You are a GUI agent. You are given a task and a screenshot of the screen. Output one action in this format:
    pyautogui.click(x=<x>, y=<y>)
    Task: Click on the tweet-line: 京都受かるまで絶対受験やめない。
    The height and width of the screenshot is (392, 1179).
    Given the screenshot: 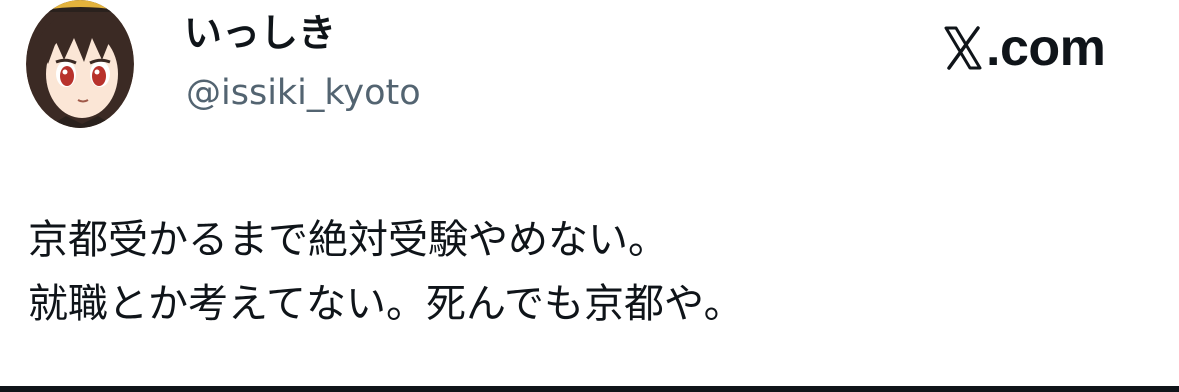 What is the action you would take?
    pyautogui.click(x=348, y=240)
    